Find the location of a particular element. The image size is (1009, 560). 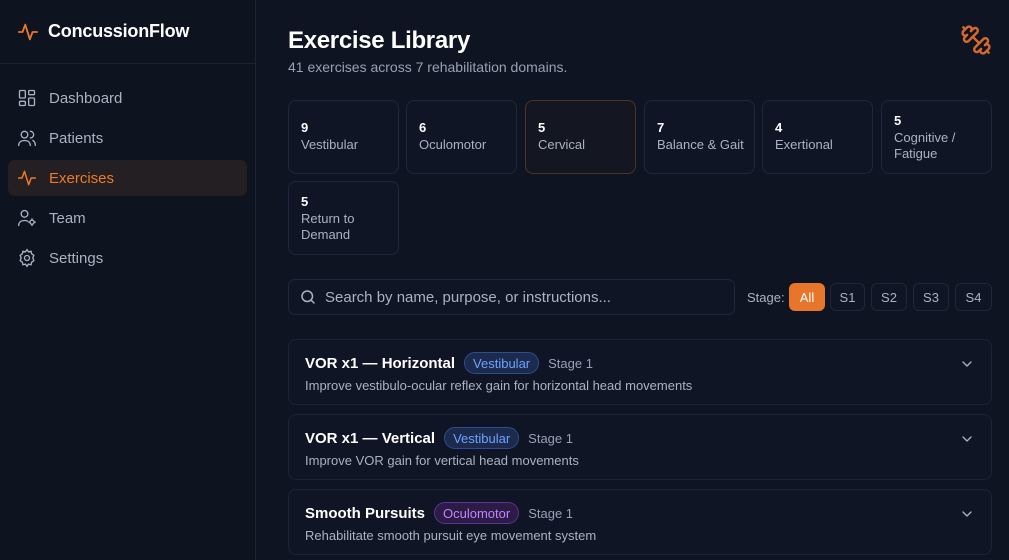

domain-card-exertional: 4 Exertional is located at coordinates (817, 137).